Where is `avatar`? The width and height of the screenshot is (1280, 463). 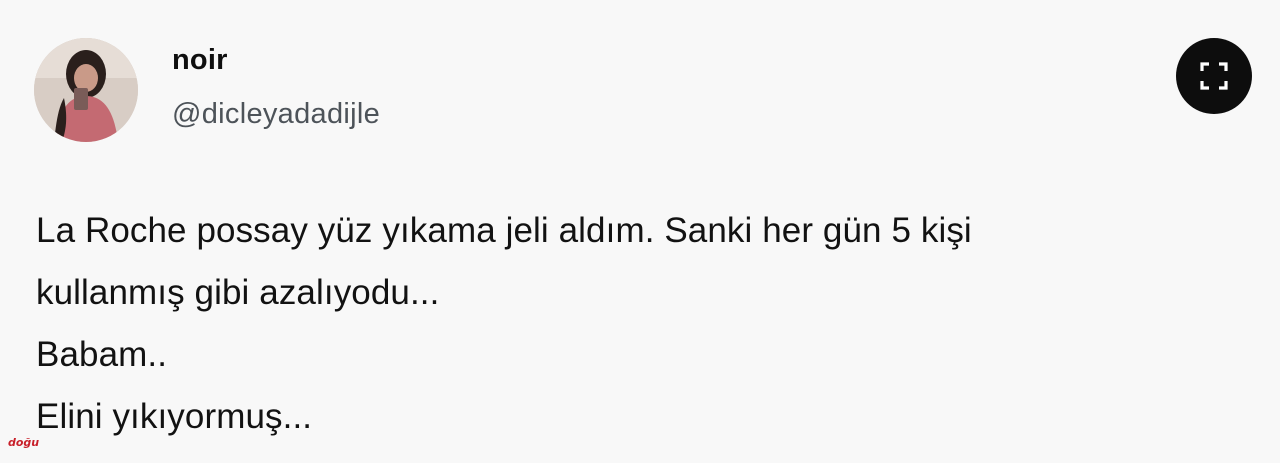 avatar is located at coordinates (86, 90).